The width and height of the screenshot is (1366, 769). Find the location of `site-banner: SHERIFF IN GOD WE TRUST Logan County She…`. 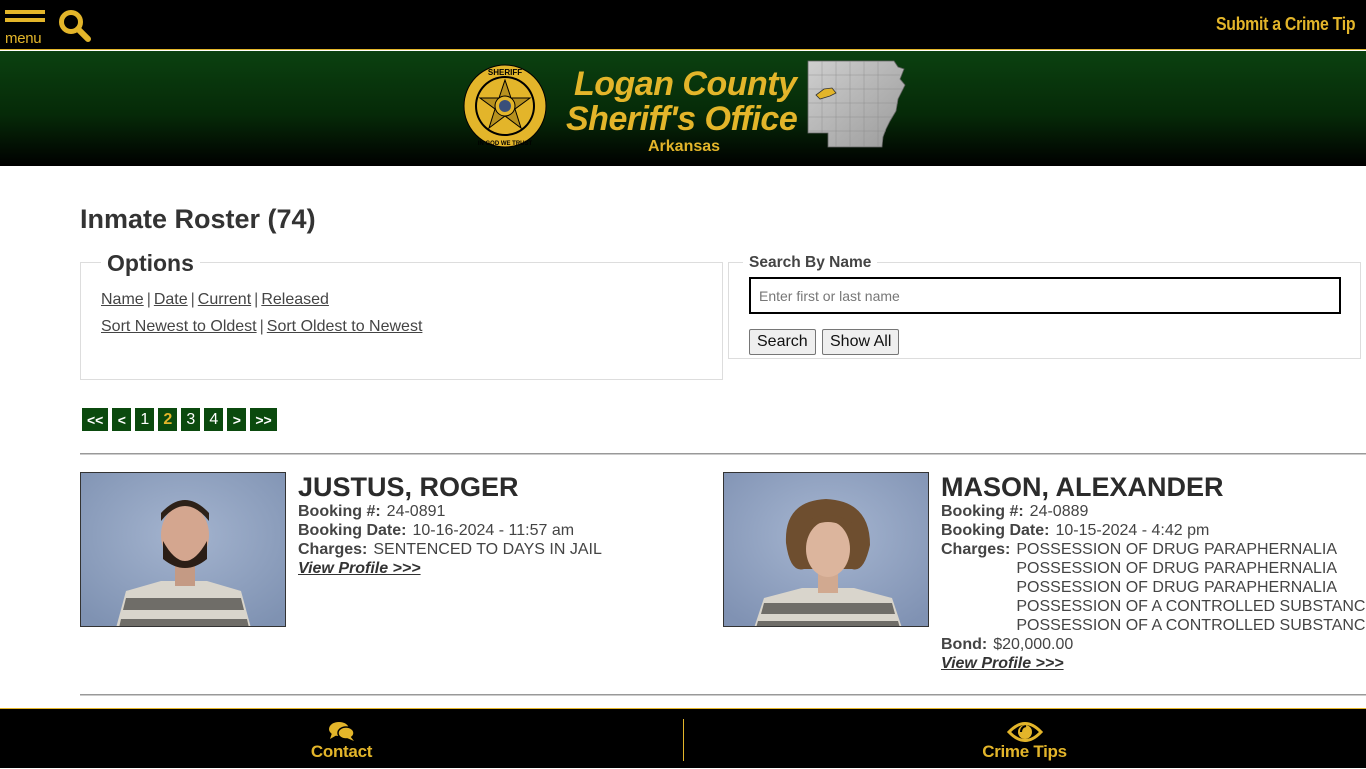

site-banner: SHERIFF IN GOD WE TRUST Logan County She… is located at coordinates (683, 108).